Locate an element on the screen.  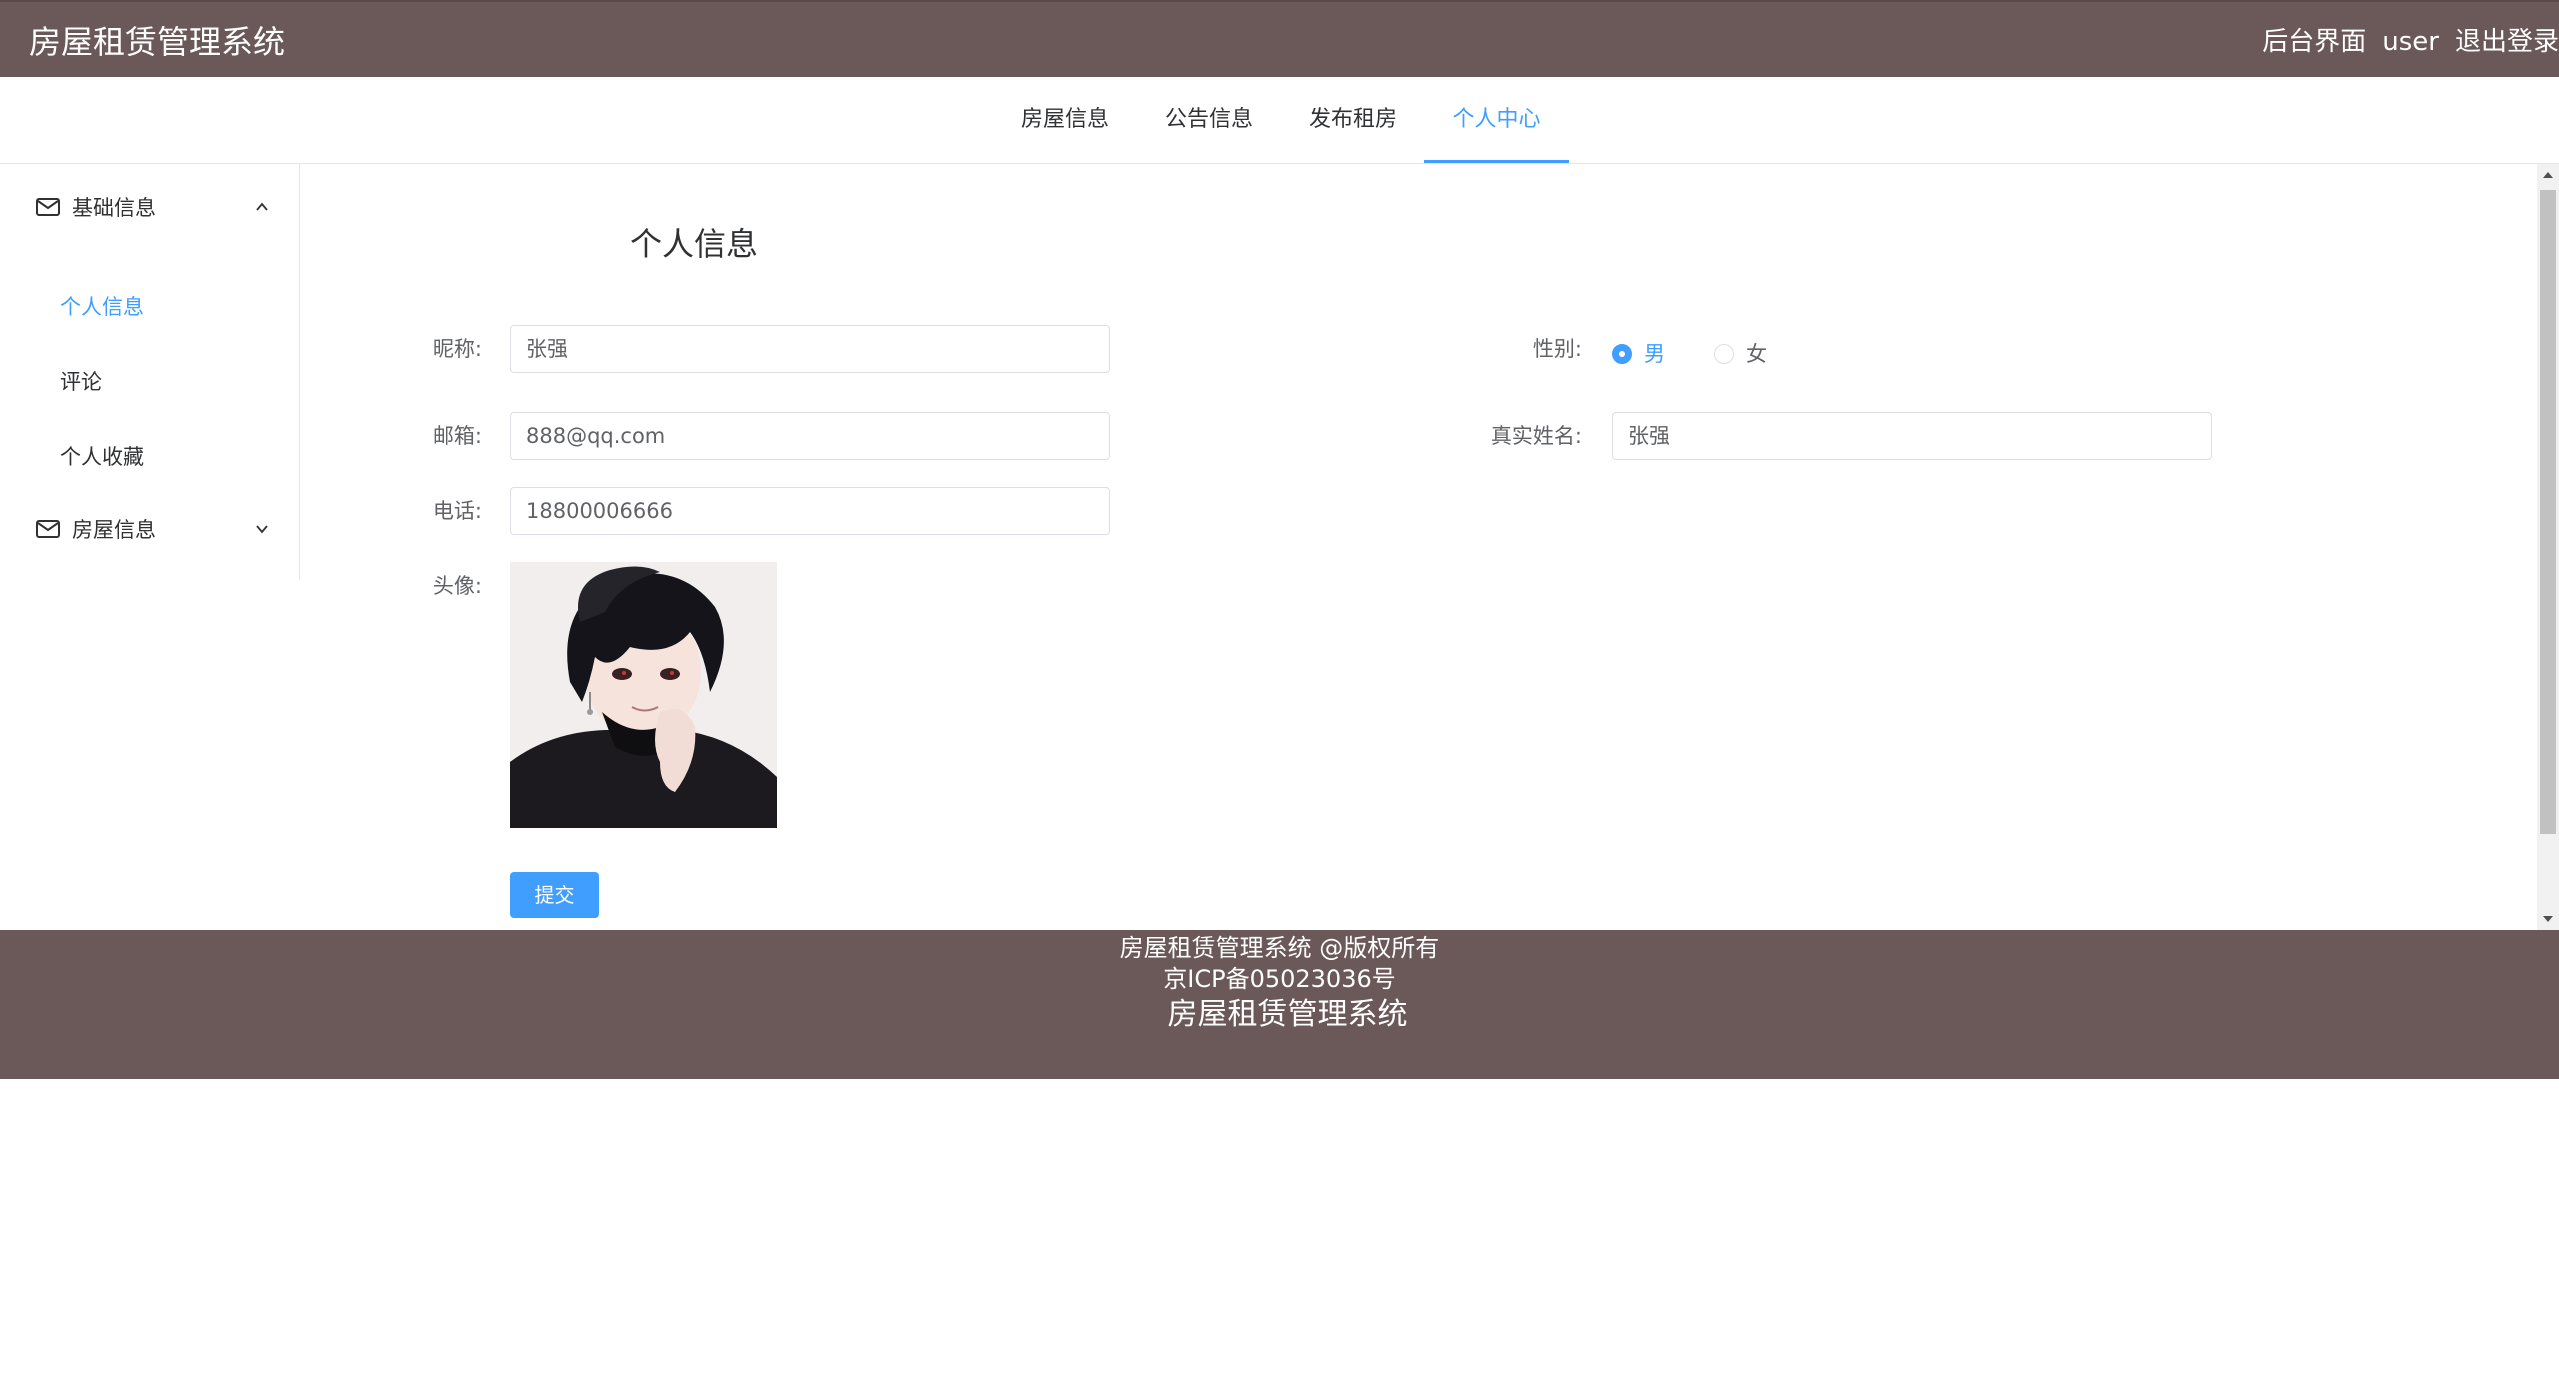
username-link: user is located at coordinates (2410, 42).